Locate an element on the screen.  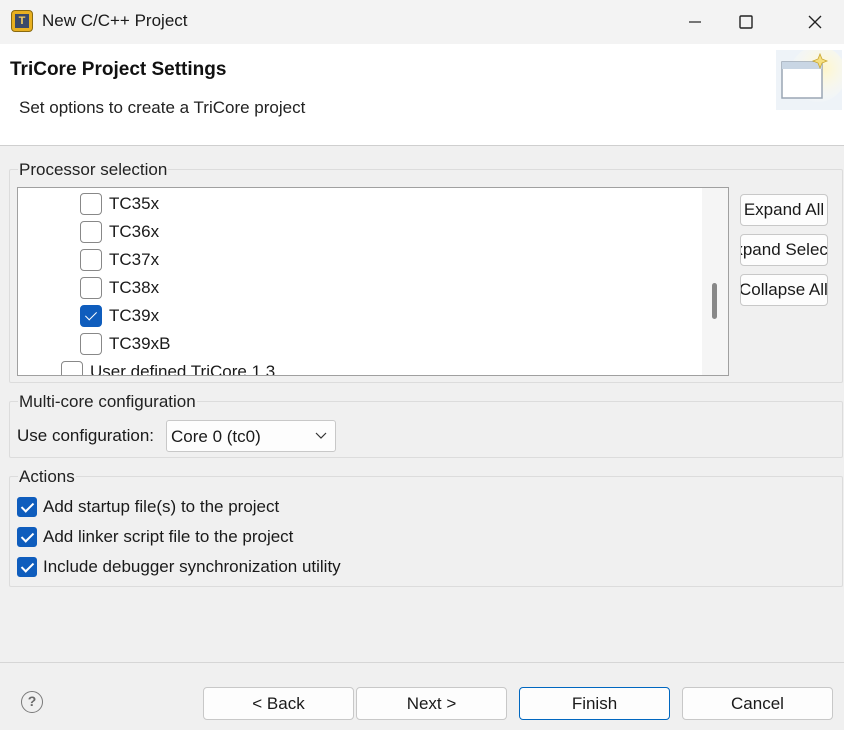
action-debugger-sync: Include debugger synchronization utility is located at coordinates (179, 567).